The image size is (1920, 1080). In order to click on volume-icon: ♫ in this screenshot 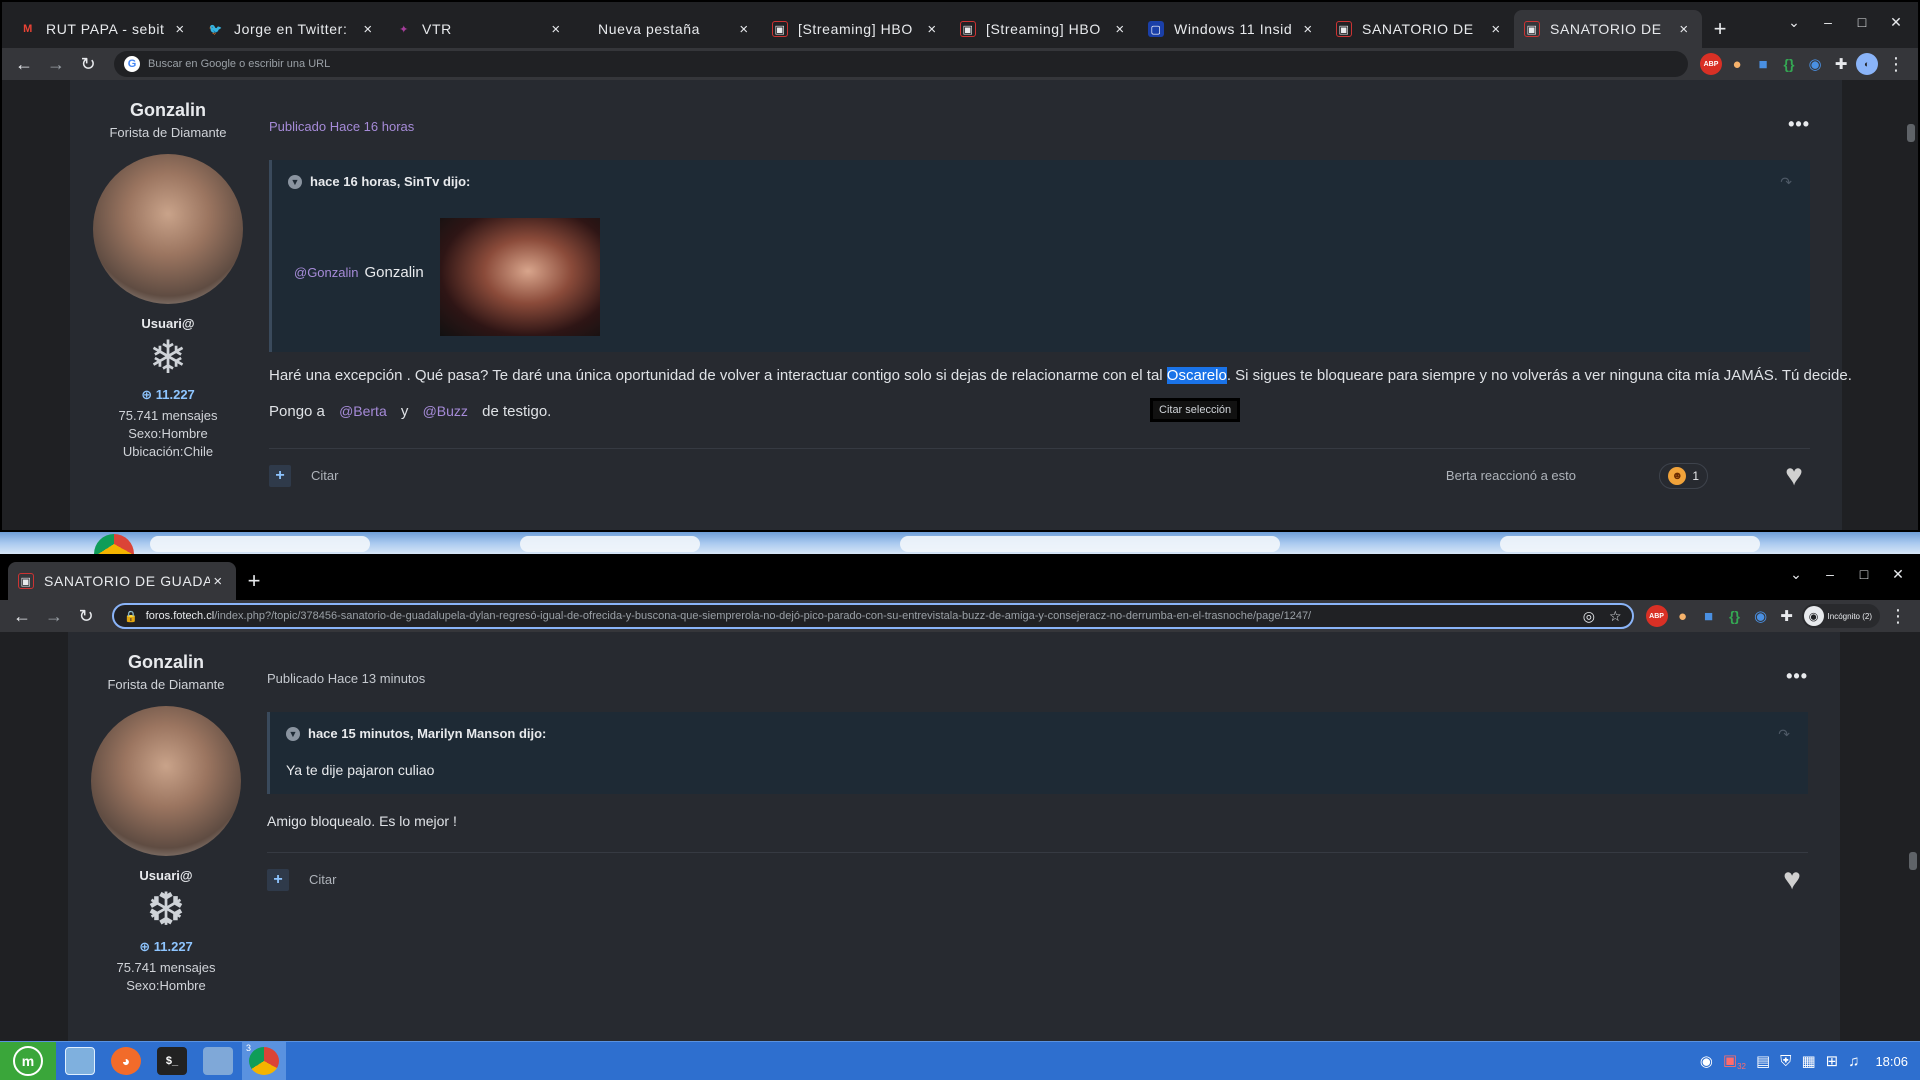, I will do `click(1853, 1061)`.